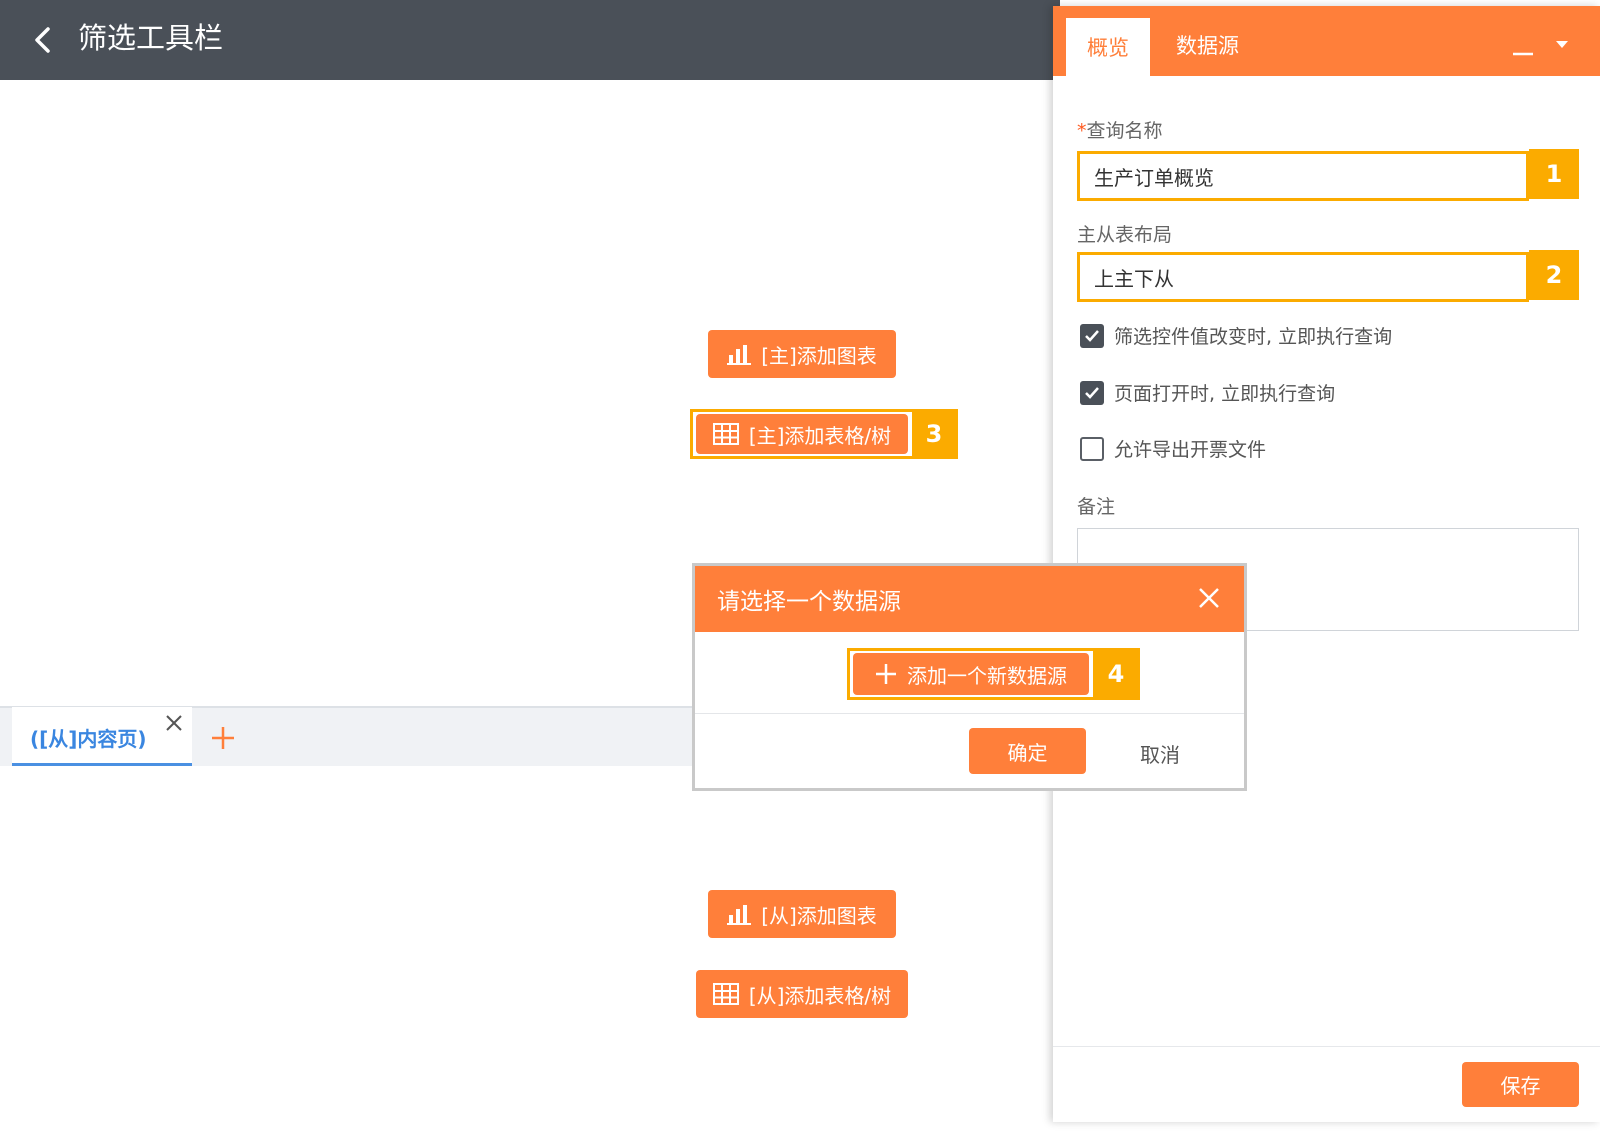 This screenshot has height=1138, width=1600. Describe the element at coordinates (1108, 47) in the screenshot. I see `tab-overview: 概览` at that location.